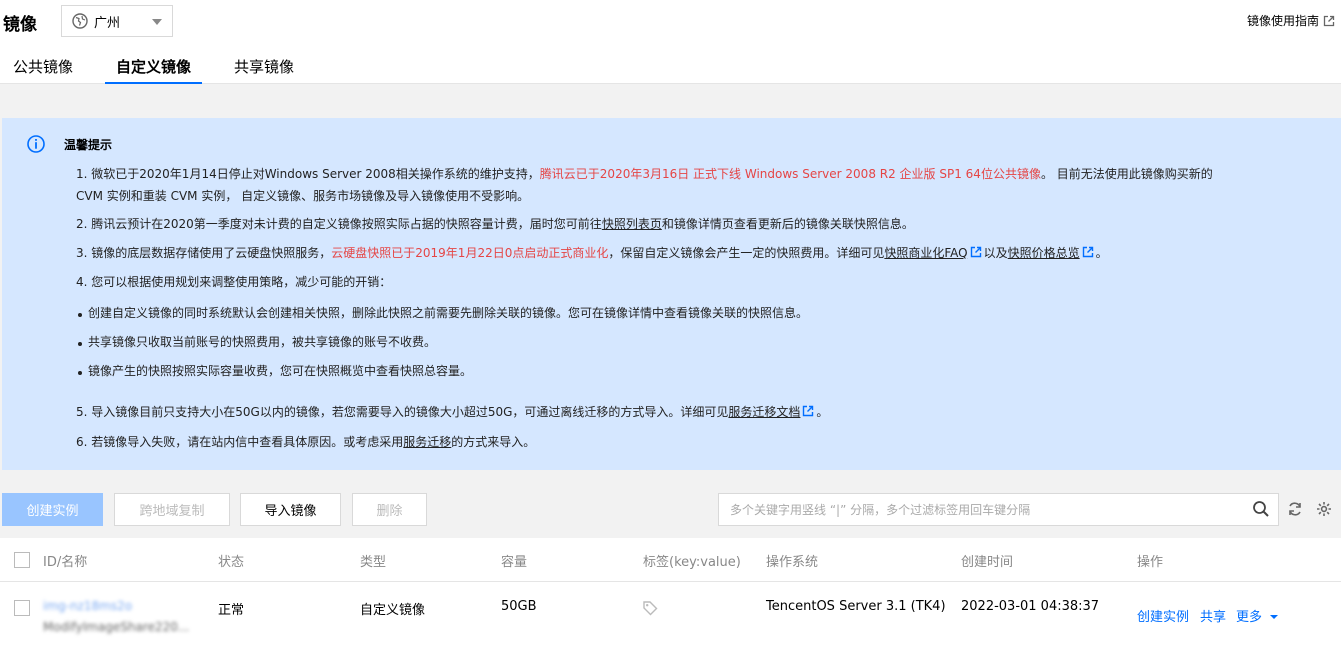 This screenshot has height=653, width=1341. Describe the element at coordinates (22, 608) in the screenshot. I see `row-checkbox` at that location.